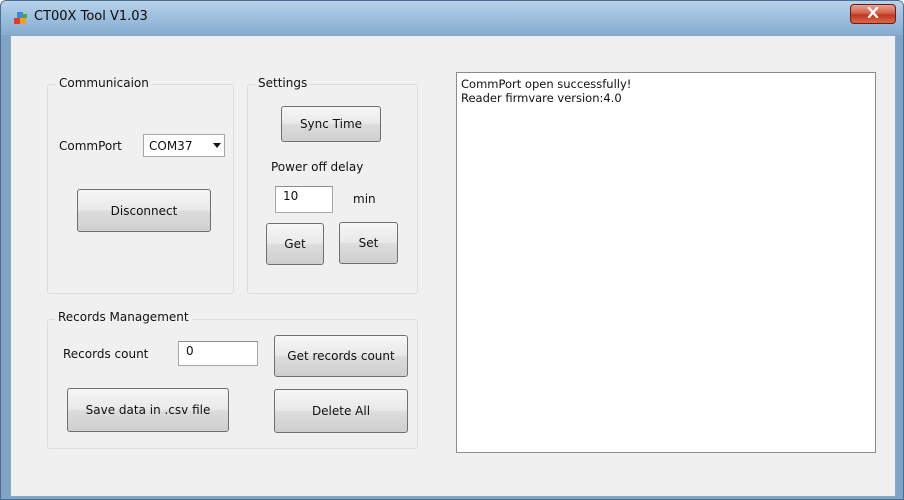  What do you see at coordinates (295, 244) in the screenshot?
I see `get-delay-button: Get` at bounding box center [295, 244].